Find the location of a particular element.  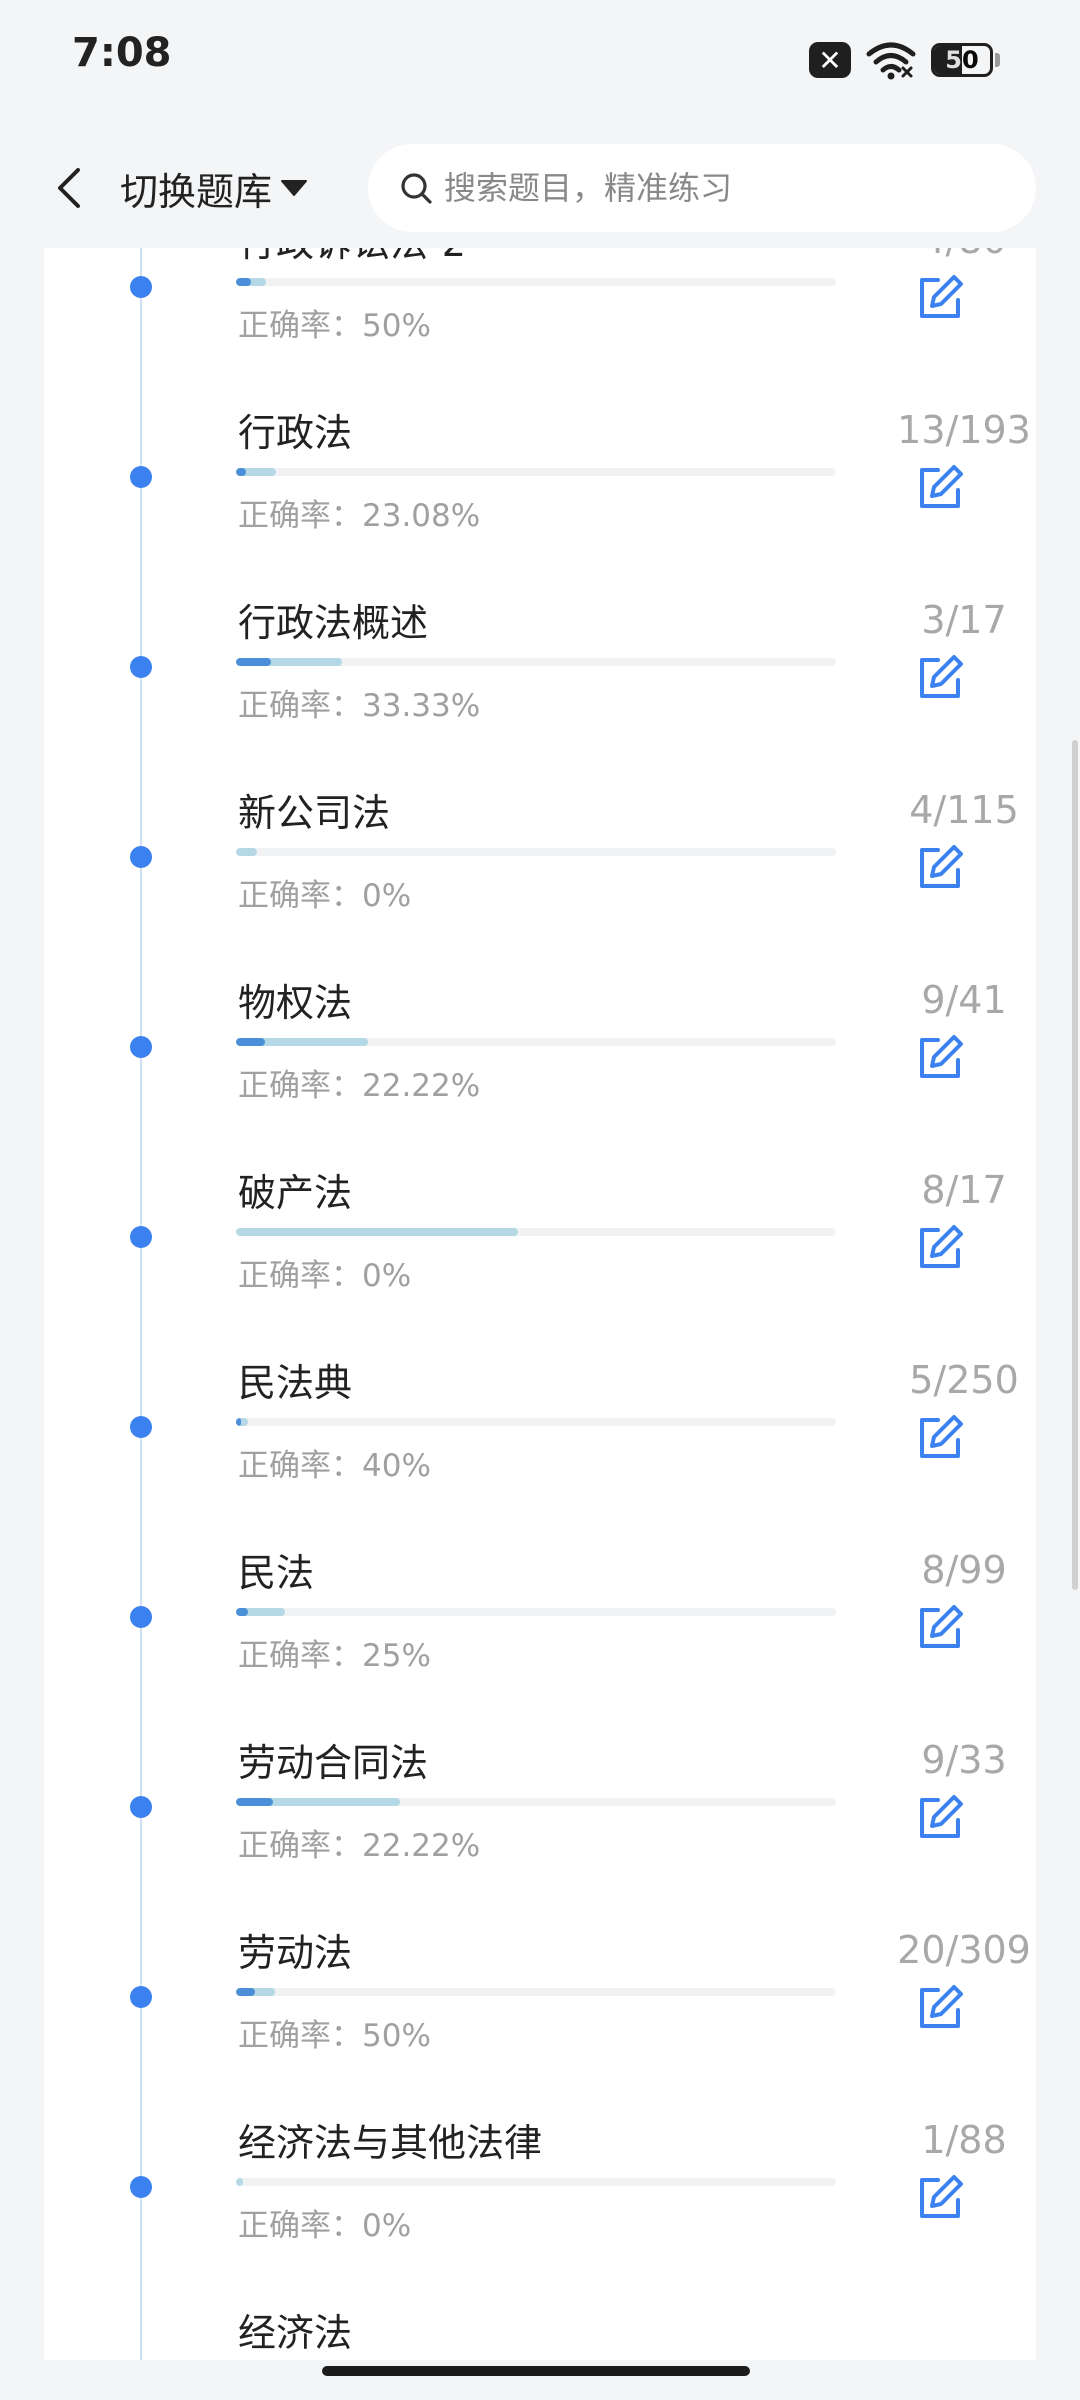

accuracy-value: 50% is located at coordinates (396, 2036).